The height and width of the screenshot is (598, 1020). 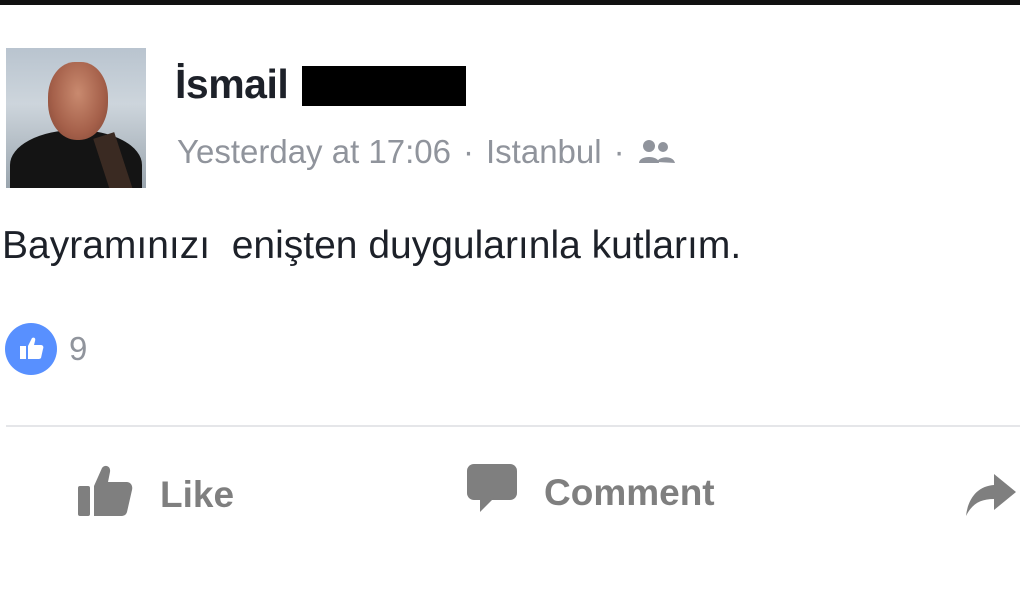 What do you see at coordinates (197, 494) in the screenshot?
I see `like-label: Like` at bounding box center [197, 494].